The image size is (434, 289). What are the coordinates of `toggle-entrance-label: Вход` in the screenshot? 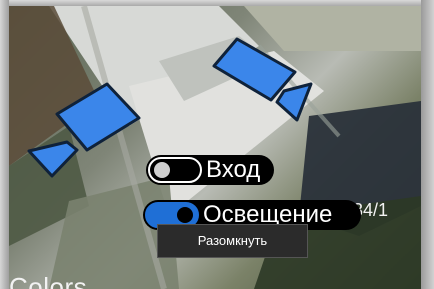 It's located at (233, 169).